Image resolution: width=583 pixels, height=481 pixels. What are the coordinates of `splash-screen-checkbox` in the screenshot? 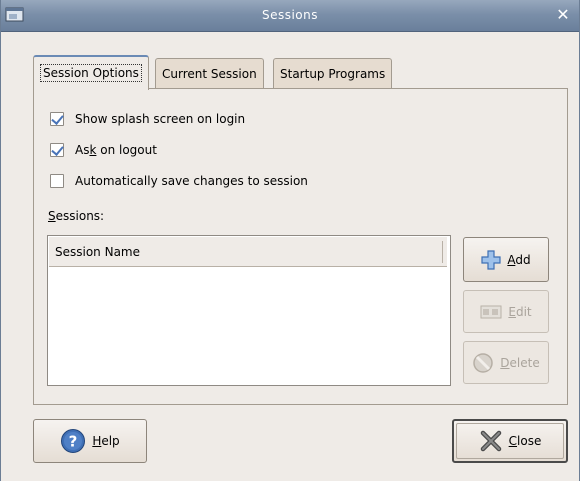 It's located at (57, 119).